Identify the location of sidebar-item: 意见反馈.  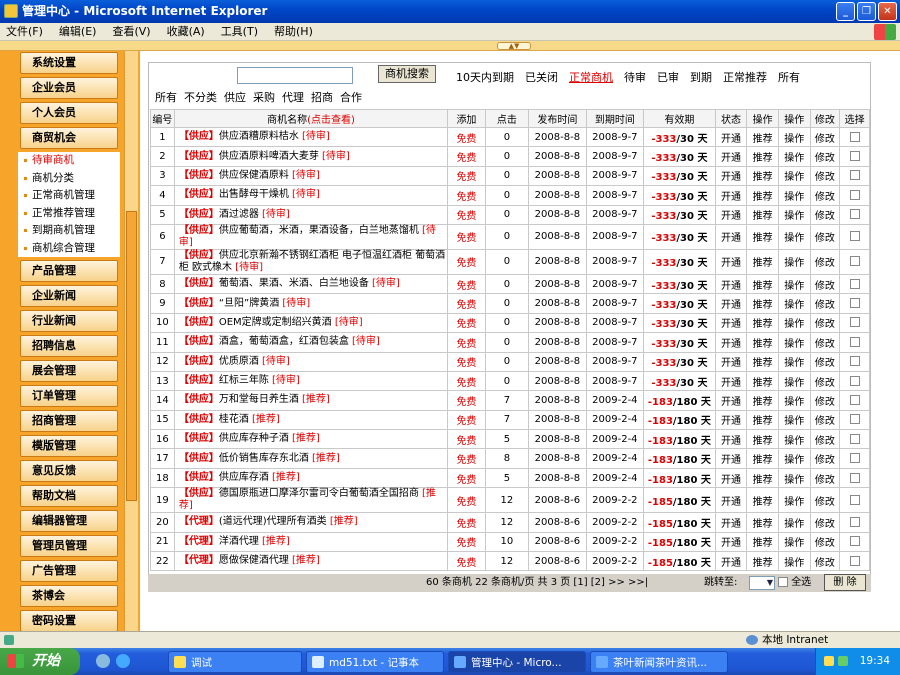
(69, 471).